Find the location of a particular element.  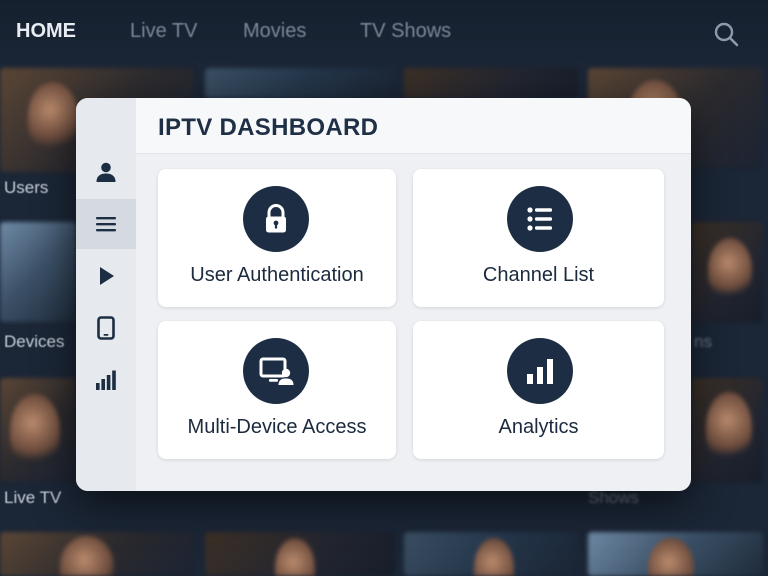

play-icon is located at coordinates (107, 276).